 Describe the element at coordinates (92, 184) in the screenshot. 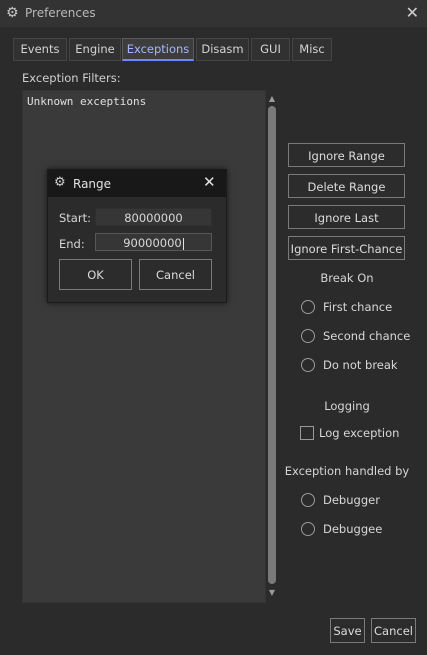

I see `dialog-title: Range` at that location.